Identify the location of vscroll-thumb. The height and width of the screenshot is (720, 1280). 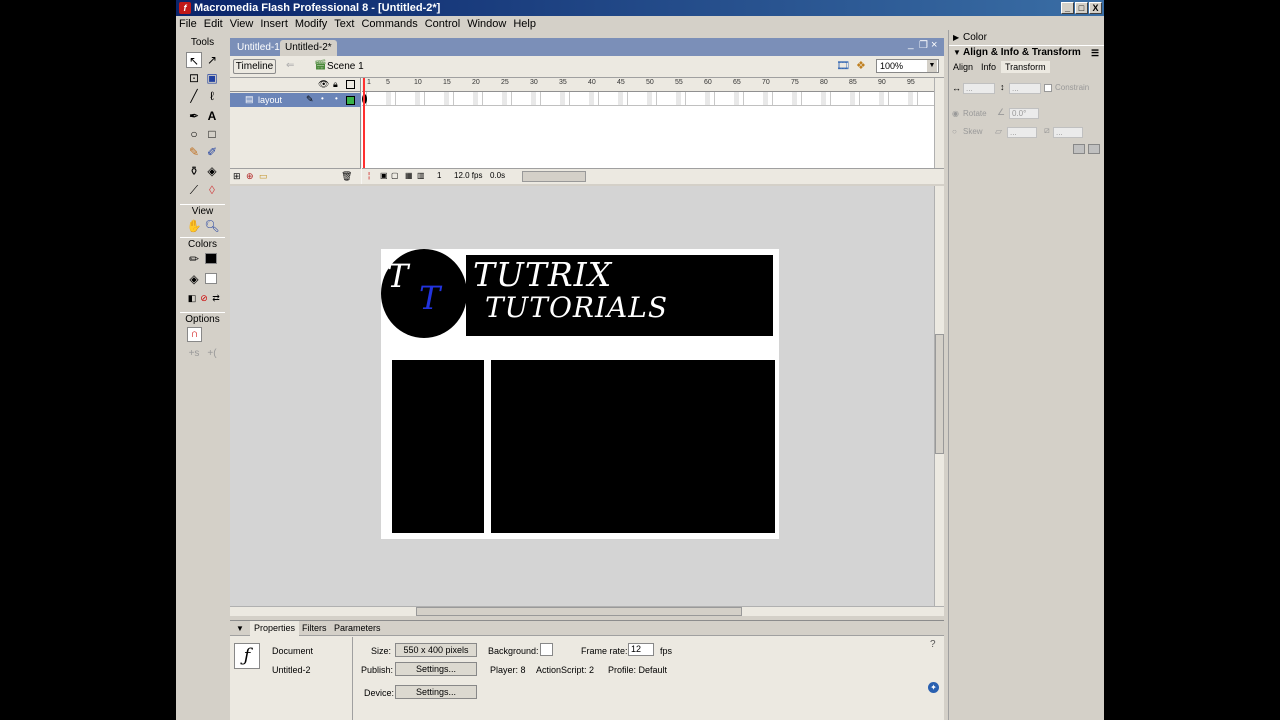
(939, 394).